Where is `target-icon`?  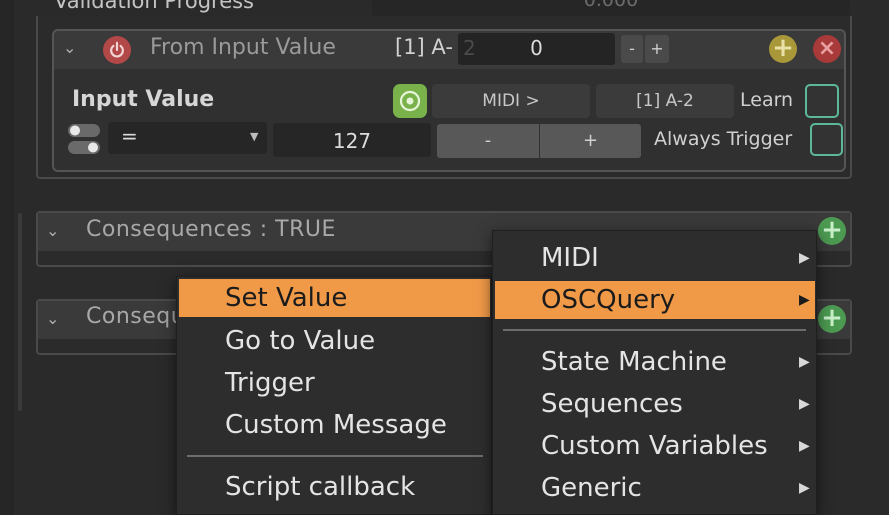
target-icon is located at coordinates (410, 101).